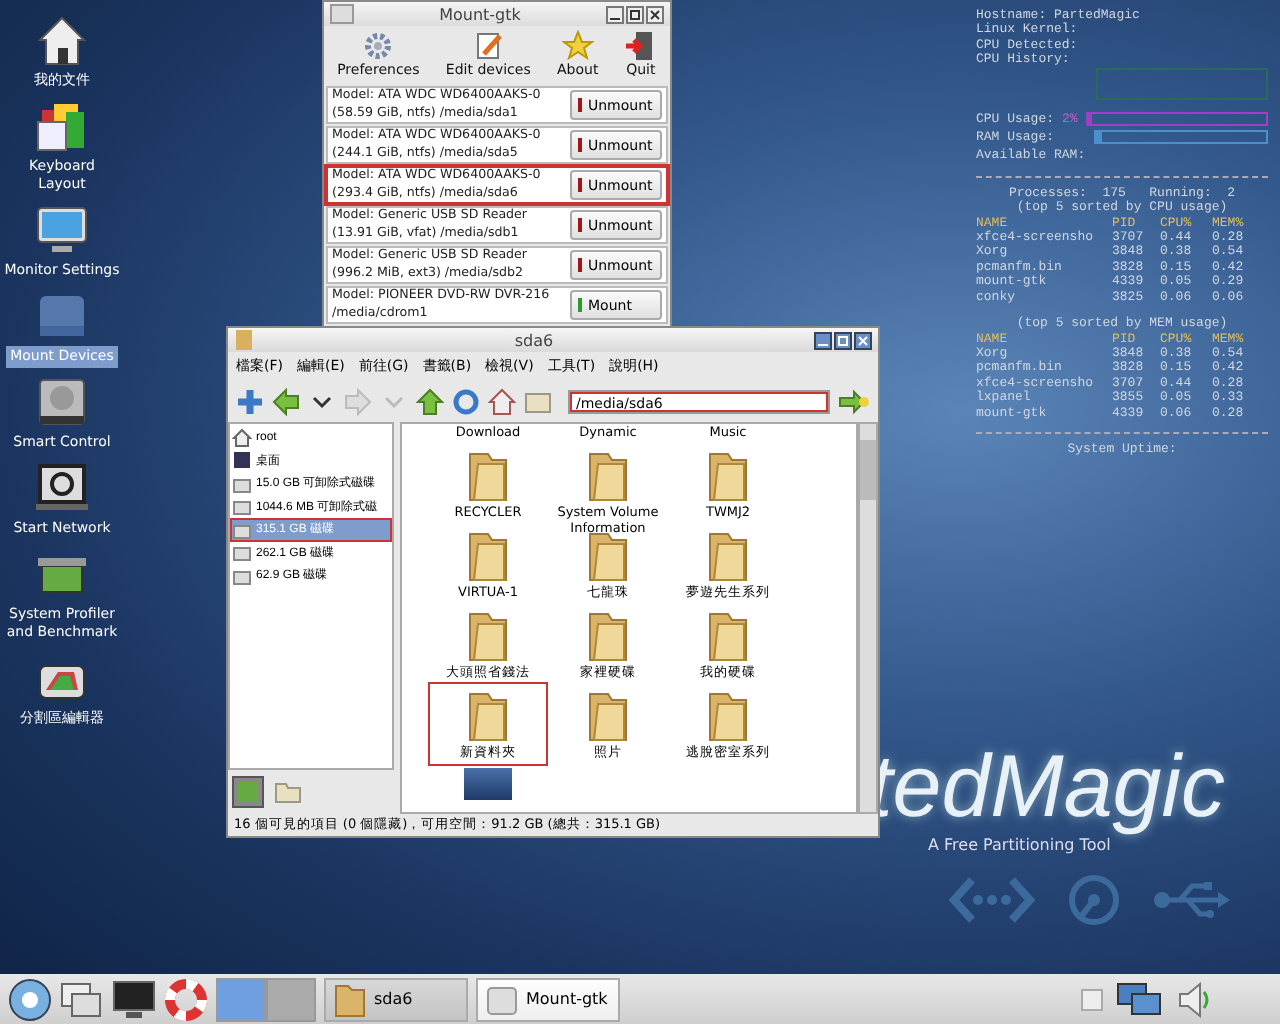 The height and width of the screenshot is (1024, 1280). Describe the element at coordinates (396, 999) in the screenshot. I see `taskbar-button: sda6` at that location.